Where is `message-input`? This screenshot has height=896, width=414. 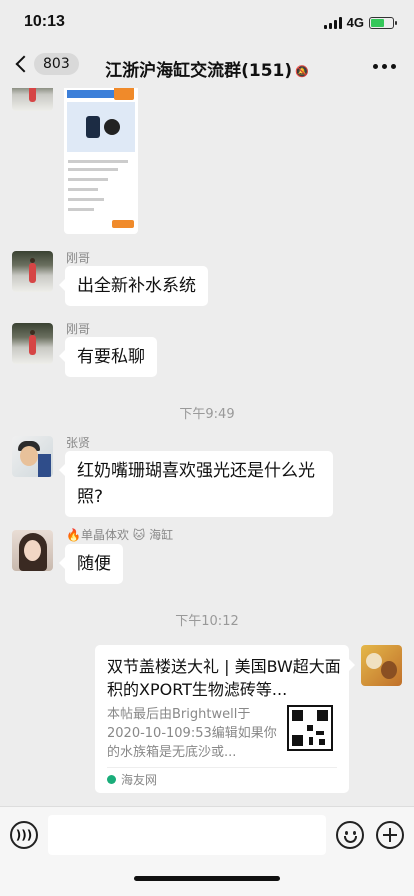
message-input is located at coordinates (187, 835).